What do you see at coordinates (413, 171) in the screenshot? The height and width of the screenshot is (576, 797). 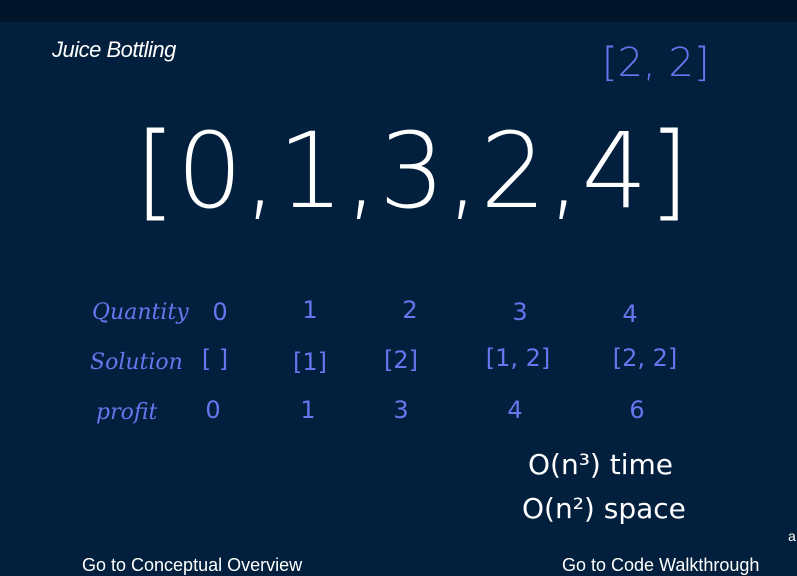 I see `big-array: [0,1,3,2,4]` at bounding box center [413, 171].